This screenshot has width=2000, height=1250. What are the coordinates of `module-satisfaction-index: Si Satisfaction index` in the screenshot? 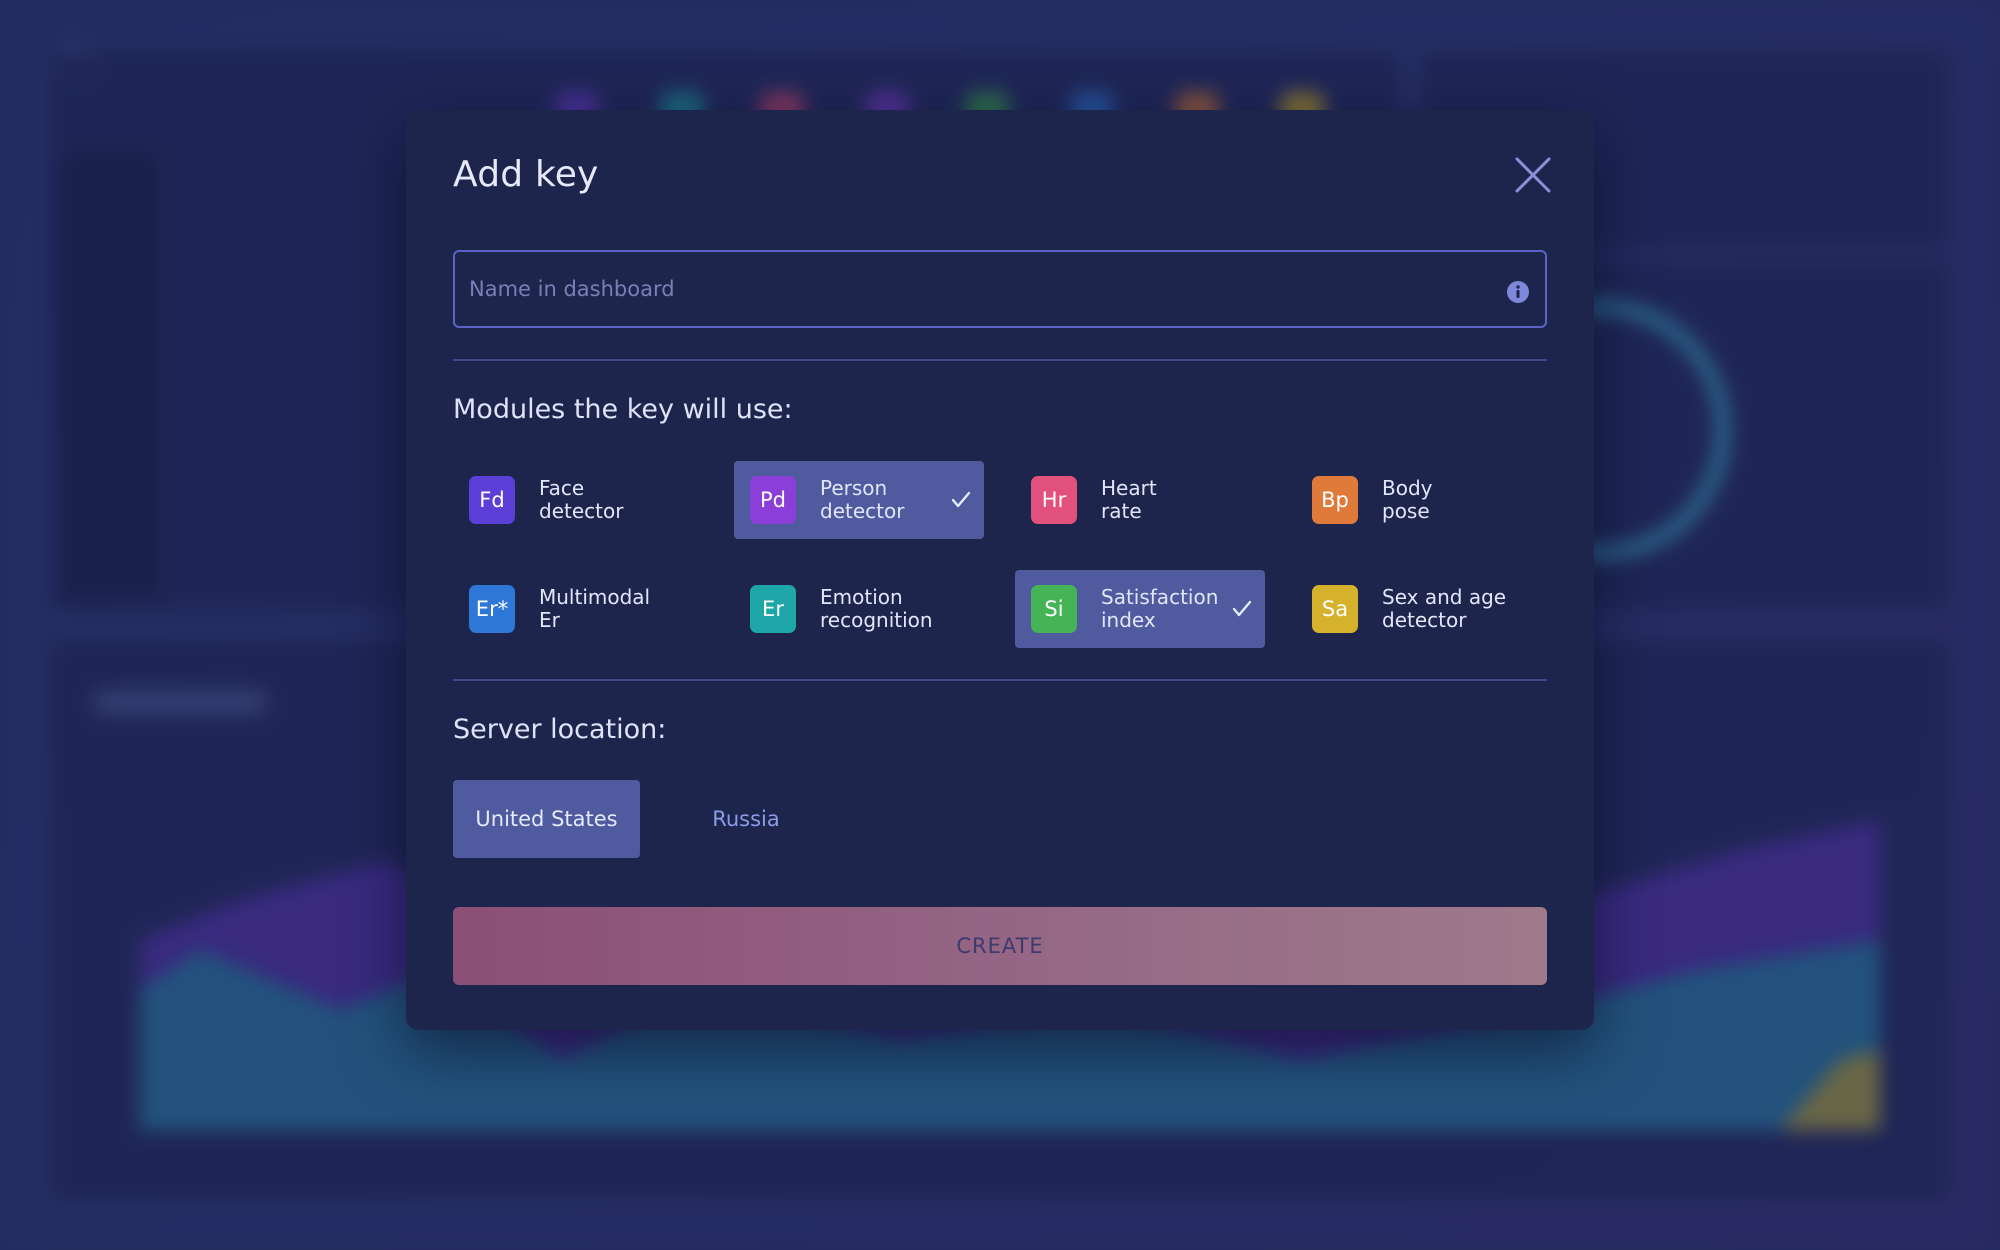 It's located at (1140, 609).